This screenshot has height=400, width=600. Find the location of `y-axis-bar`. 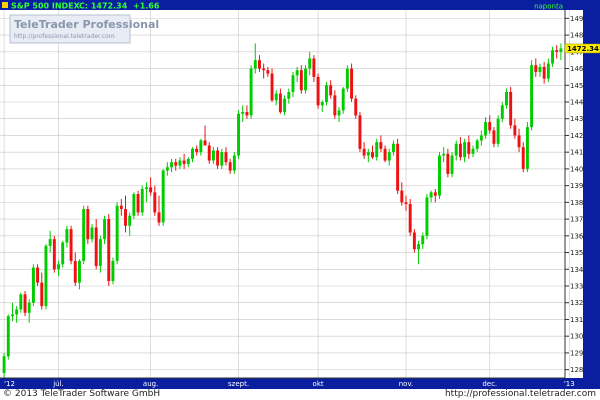

y-axis-bar is located at coordinates (591, 194).